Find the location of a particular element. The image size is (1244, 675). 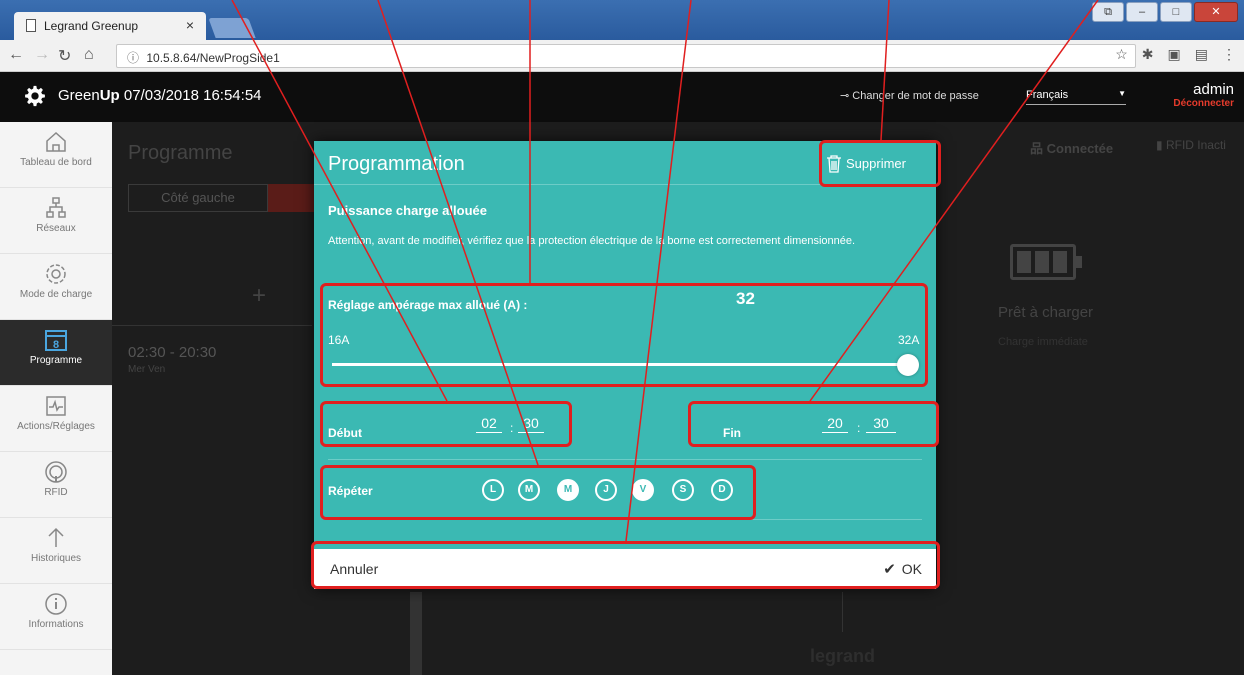

browser-tabstrip: Legrand Greenup × ⧉ – □ ✕ is located at coordinates (622, 20).